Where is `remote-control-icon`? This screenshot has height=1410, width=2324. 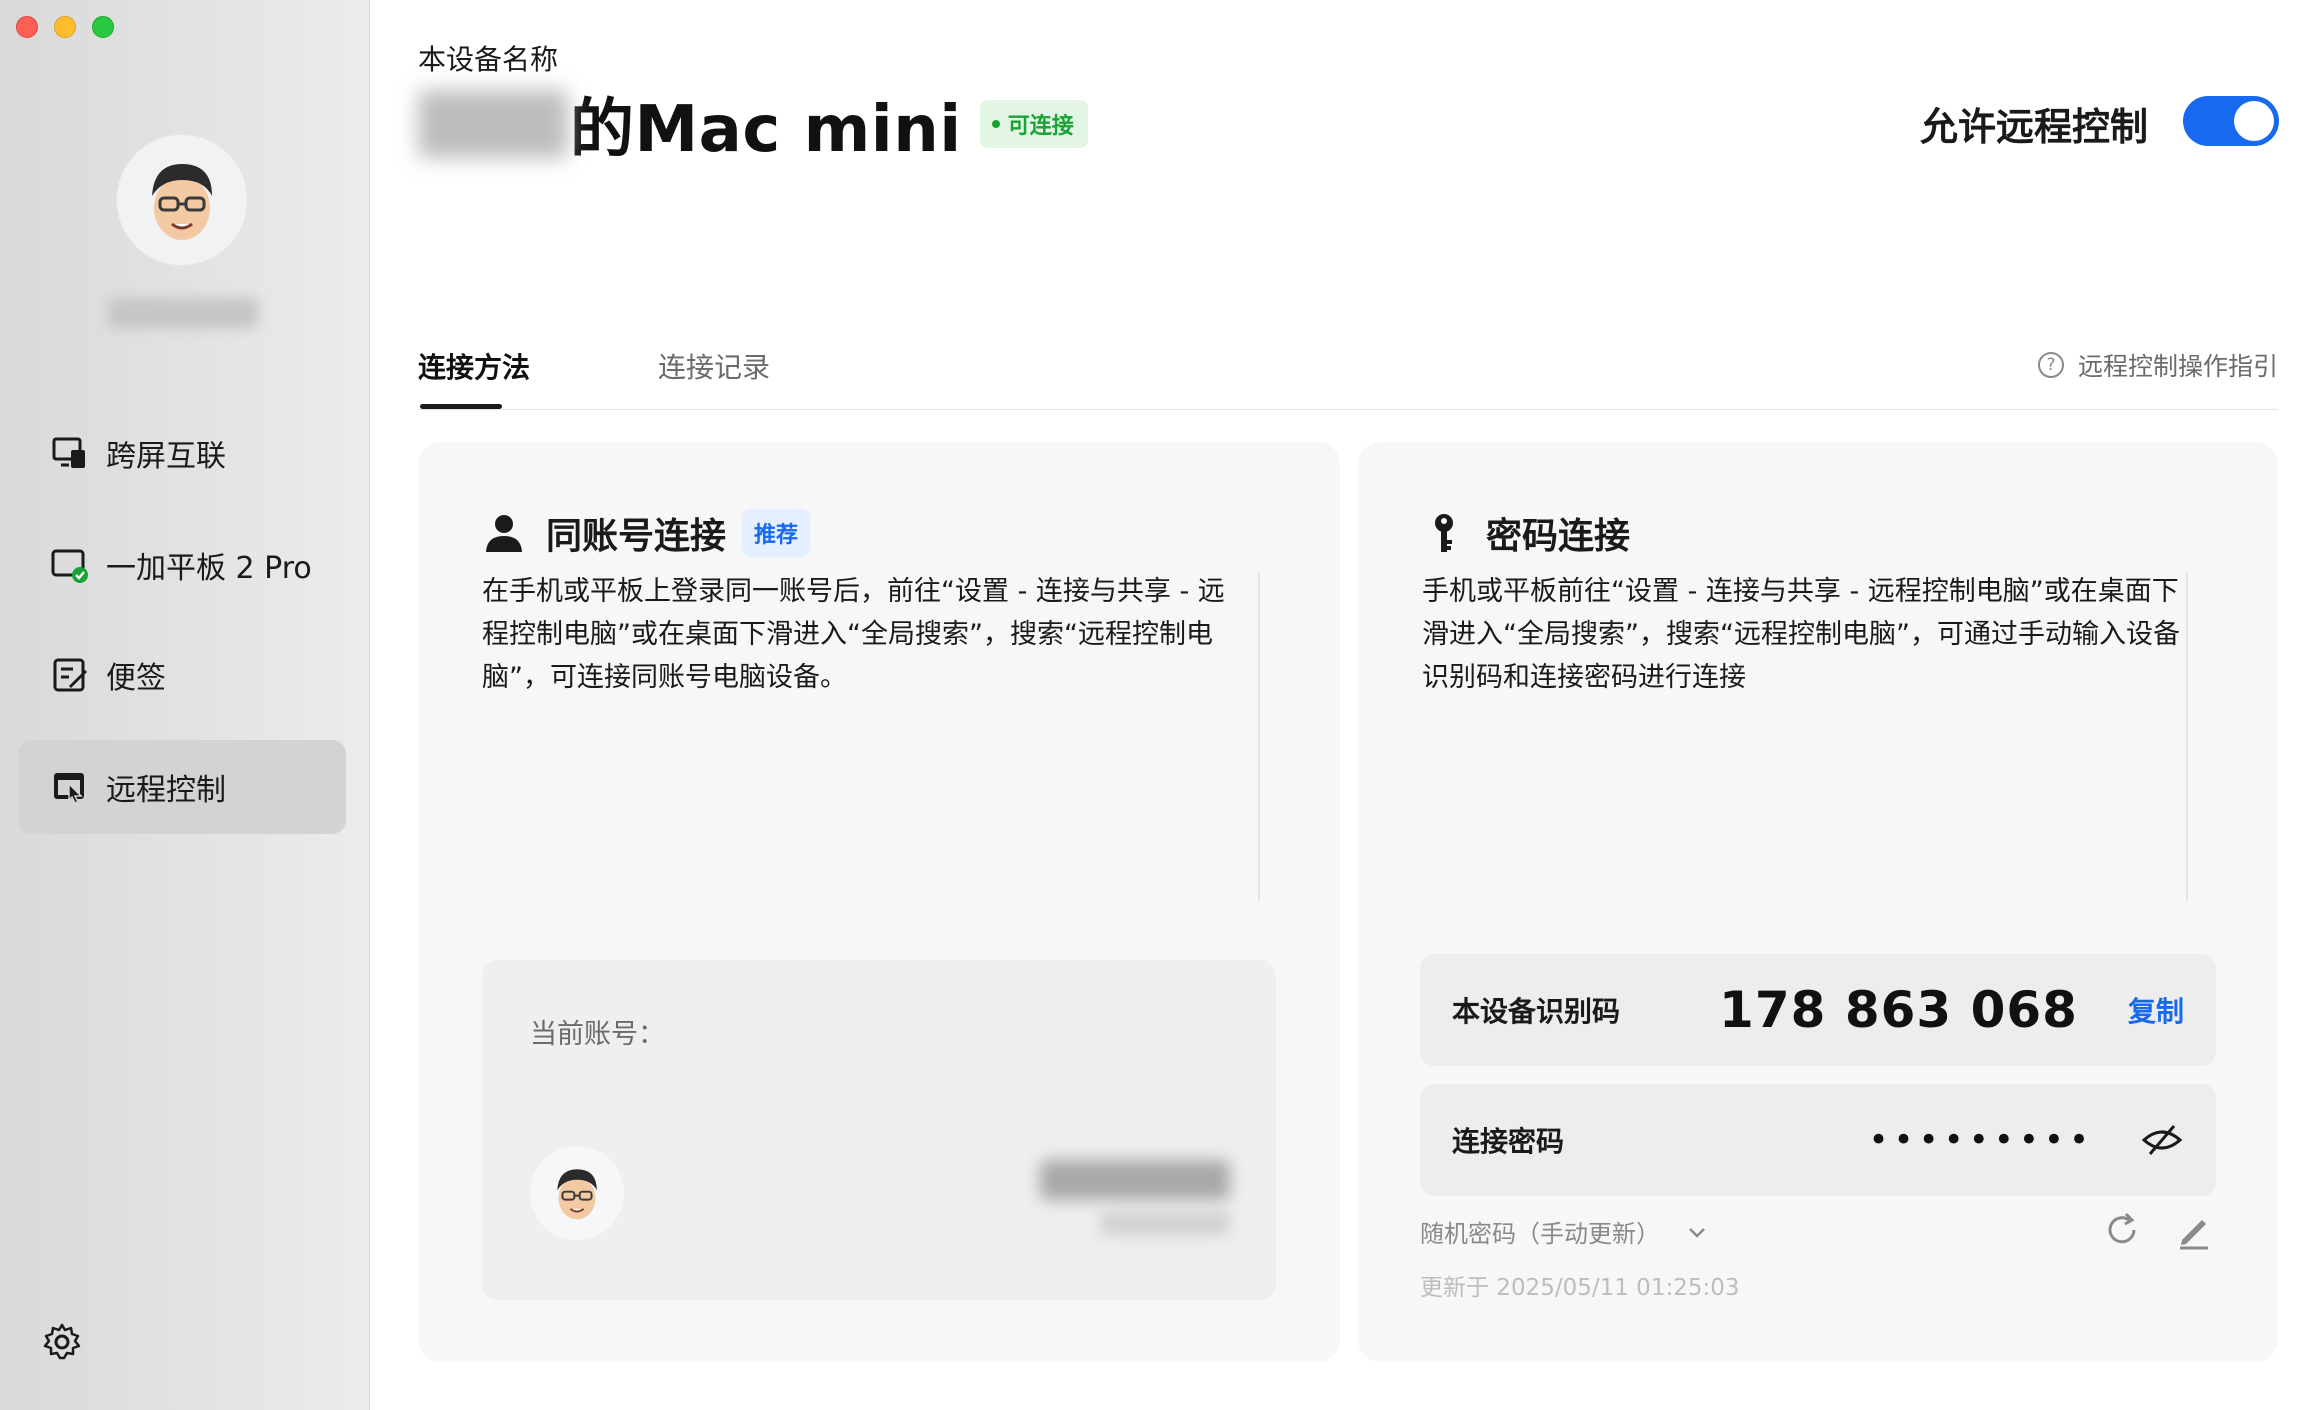
remote-control-icon is located at coordinates (70, 787).